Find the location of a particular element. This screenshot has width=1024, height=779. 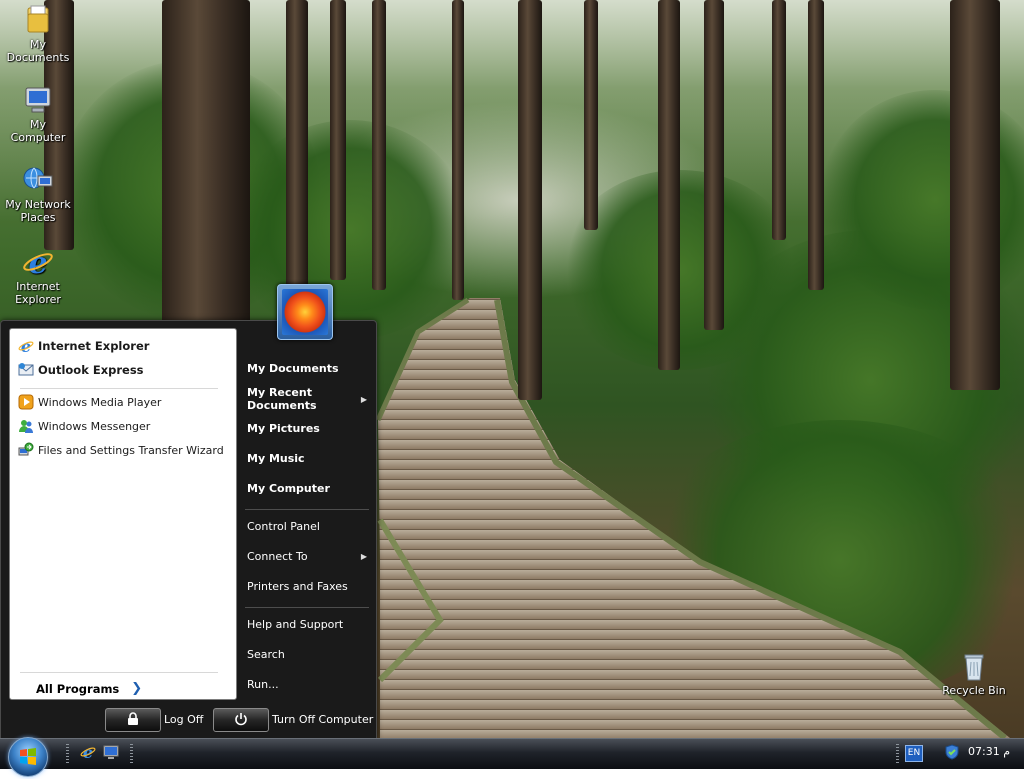

recent-windows-messenger: Windows Messenger is located at coordinates (84, 426).